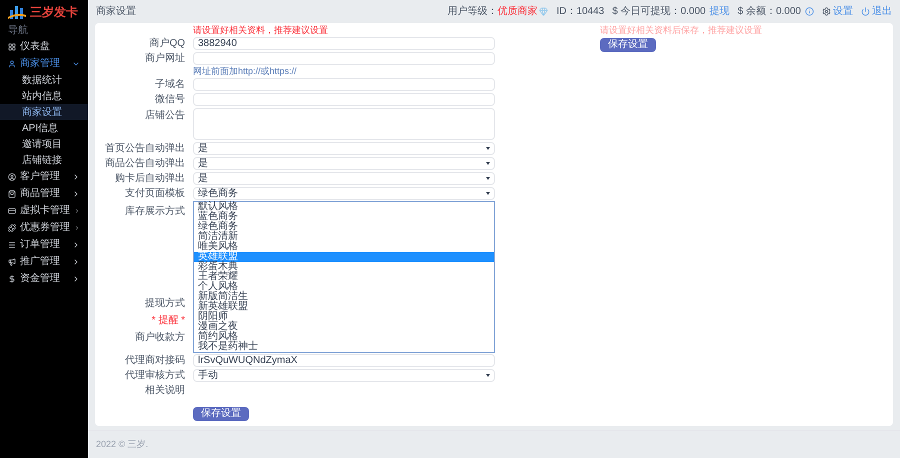 The height and width of the screenshot is (458, 900). I want to click on select-field: 手动, so click(344, 375).